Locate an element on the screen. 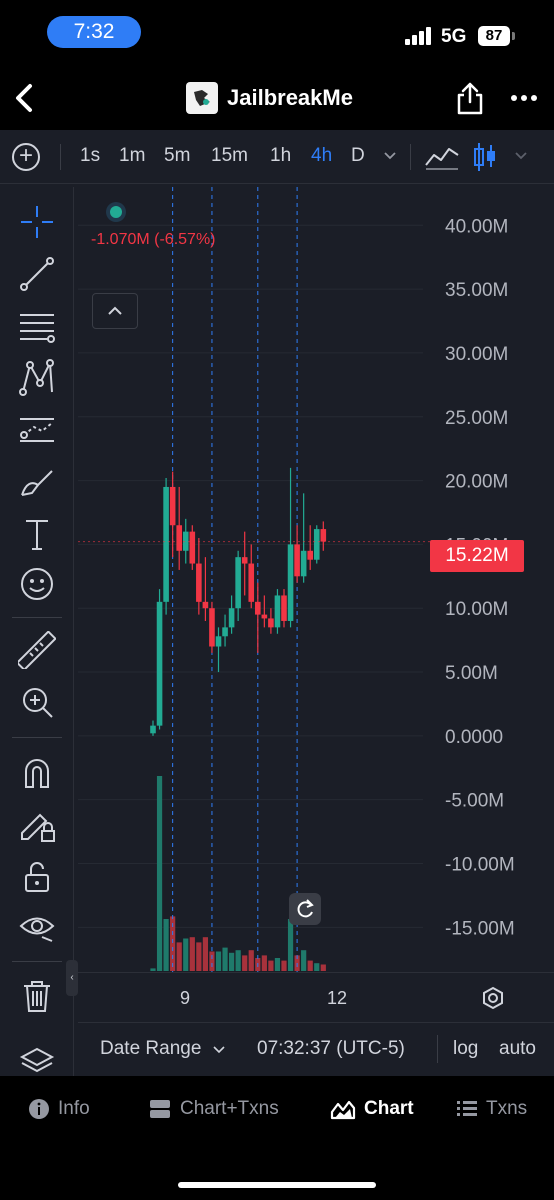  y-axis-label: -10.00M is located at coordinates (480, 865).